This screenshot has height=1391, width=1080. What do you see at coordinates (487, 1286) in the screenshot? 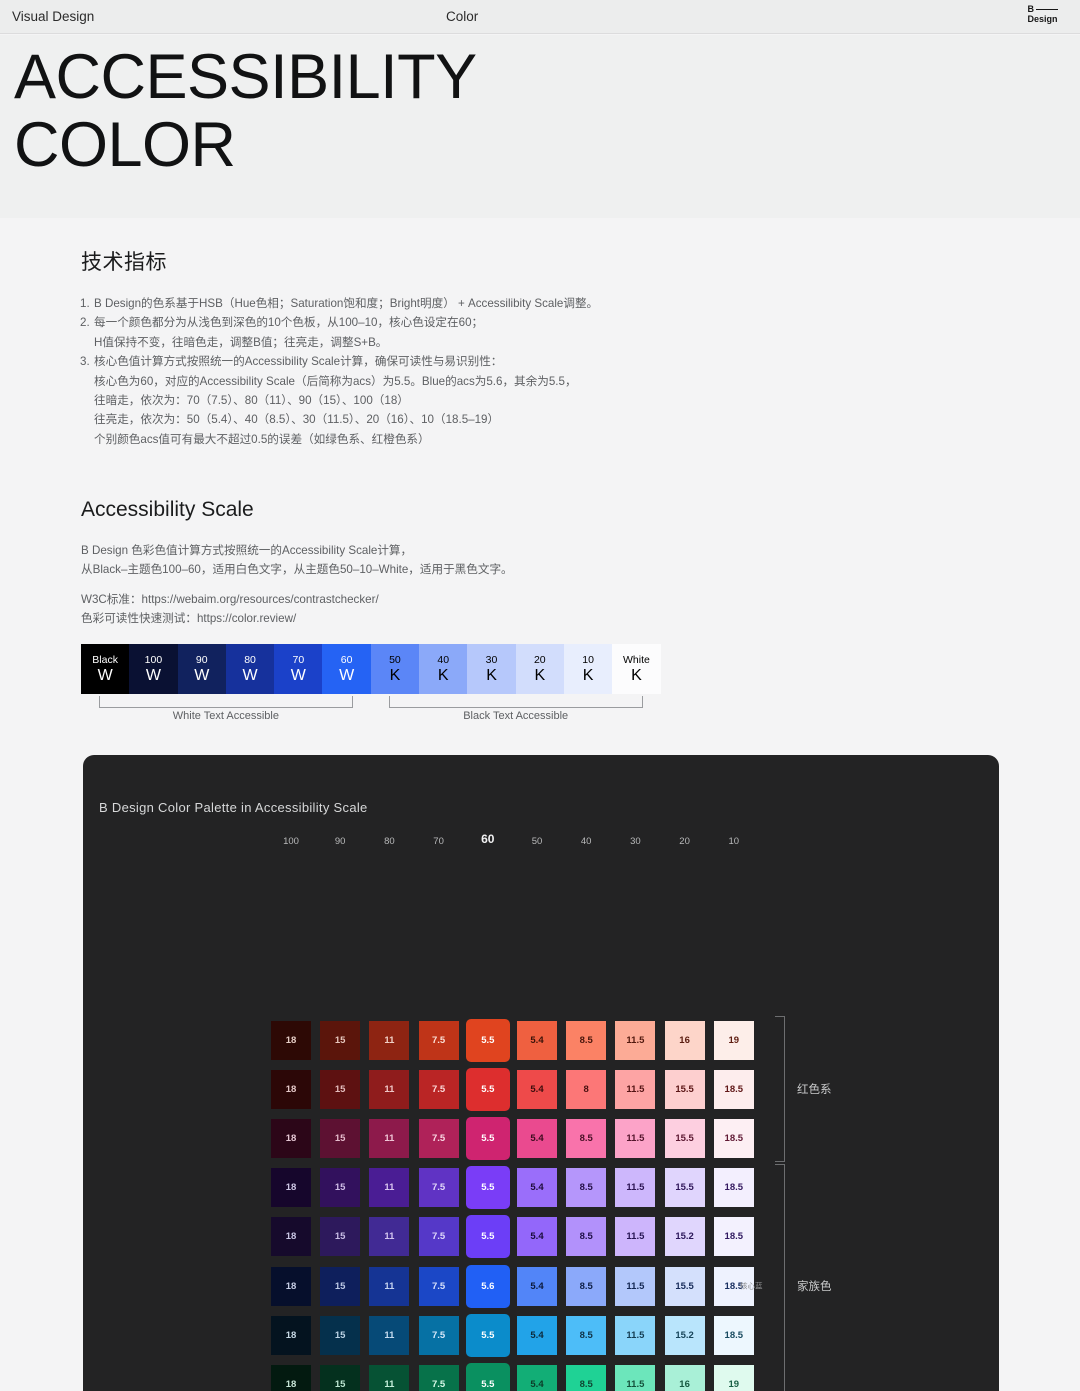
I see `palette-swatch: 5.6` at bounding box center [487, 1286].